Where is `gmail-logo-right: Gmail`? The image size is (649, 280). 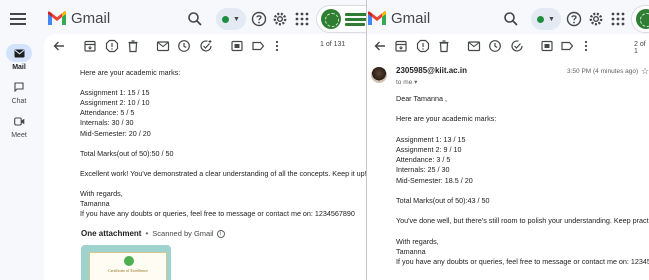
gmail-logo-right: Gmail is located at coordinates (398, 18).